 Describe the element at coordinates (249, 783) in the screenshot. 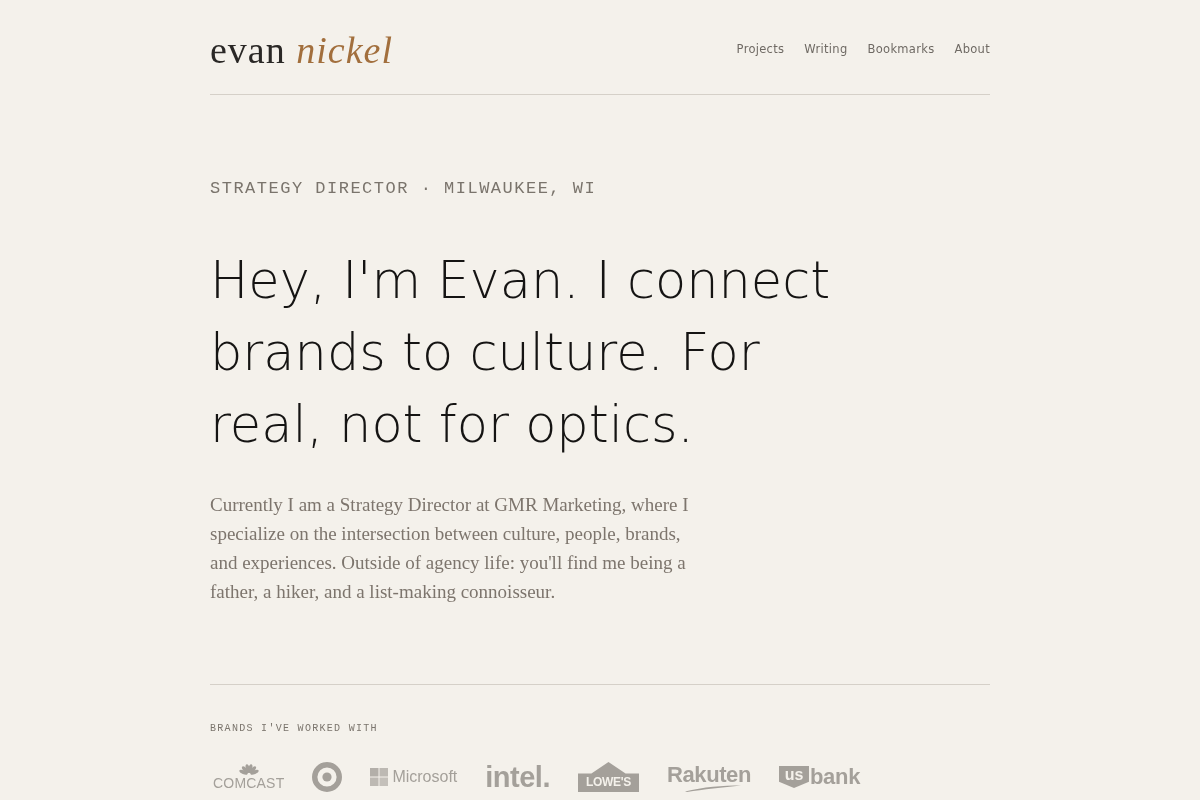

I see `brand-wordmark: COMCAST` at that location.